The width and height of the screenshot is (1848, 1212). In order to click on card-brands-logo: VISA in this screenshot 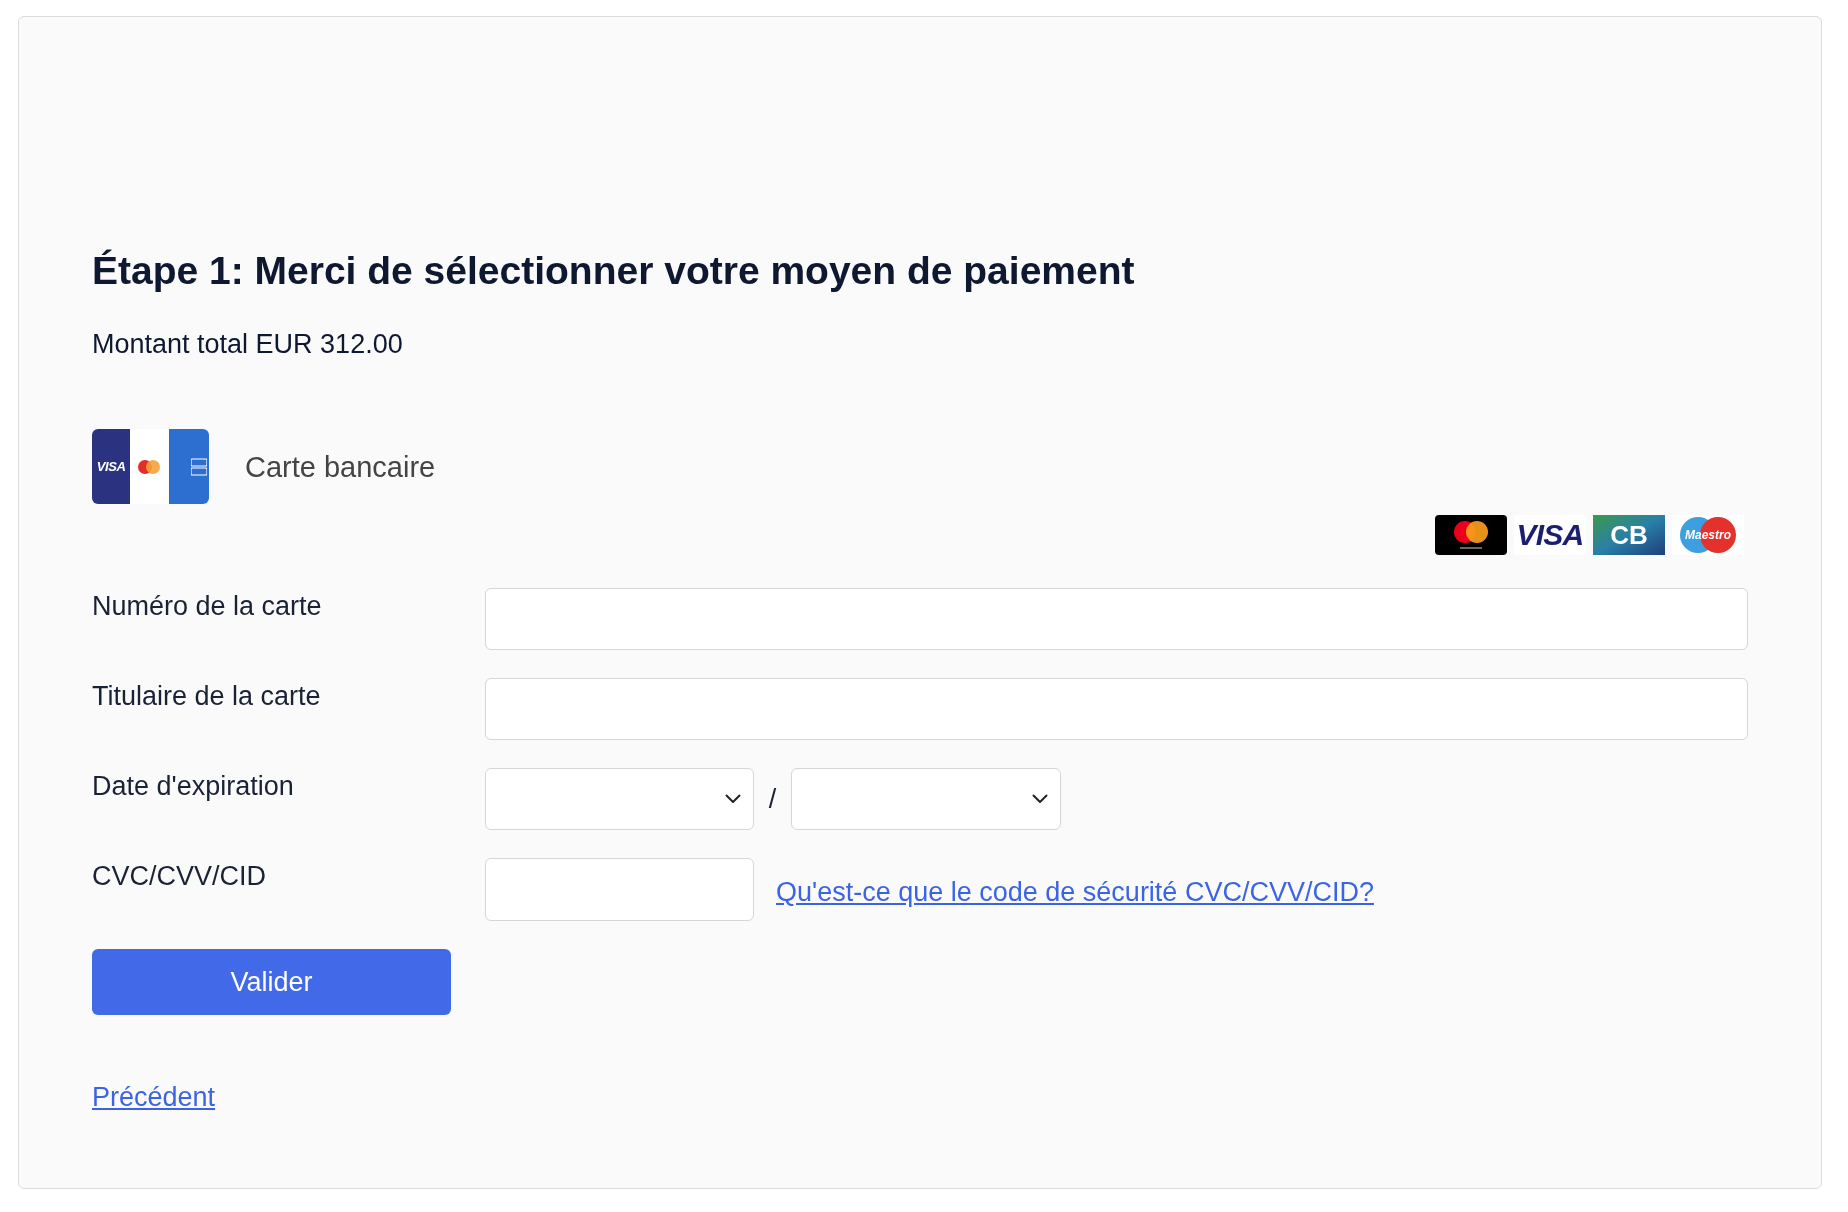, I will do `click(150, 466)`.